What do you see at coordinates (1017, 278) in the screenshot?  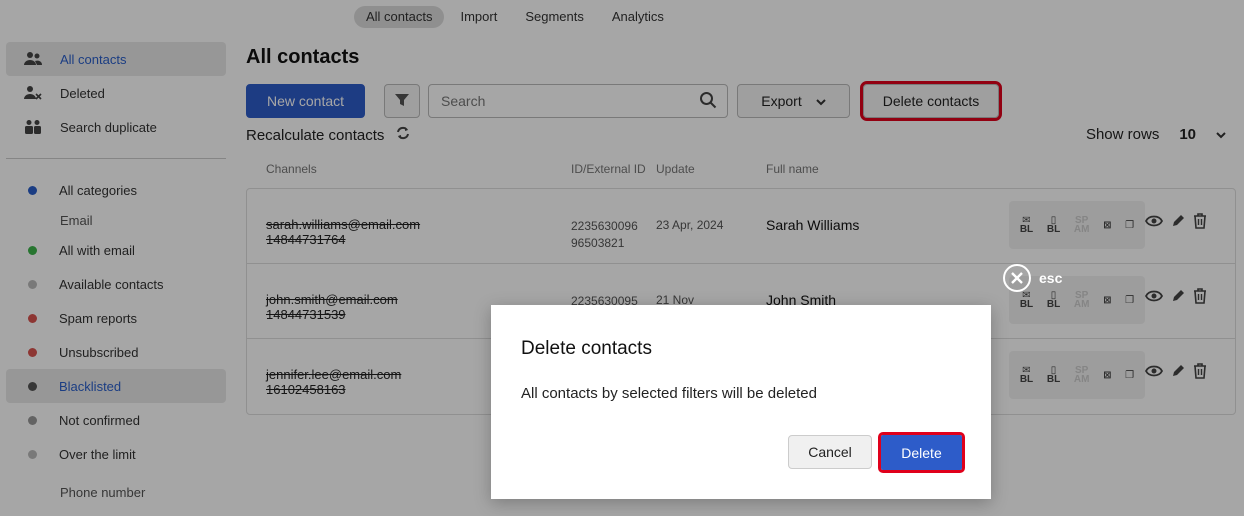 I see `close-icon` at bounding box center [1017, 278].